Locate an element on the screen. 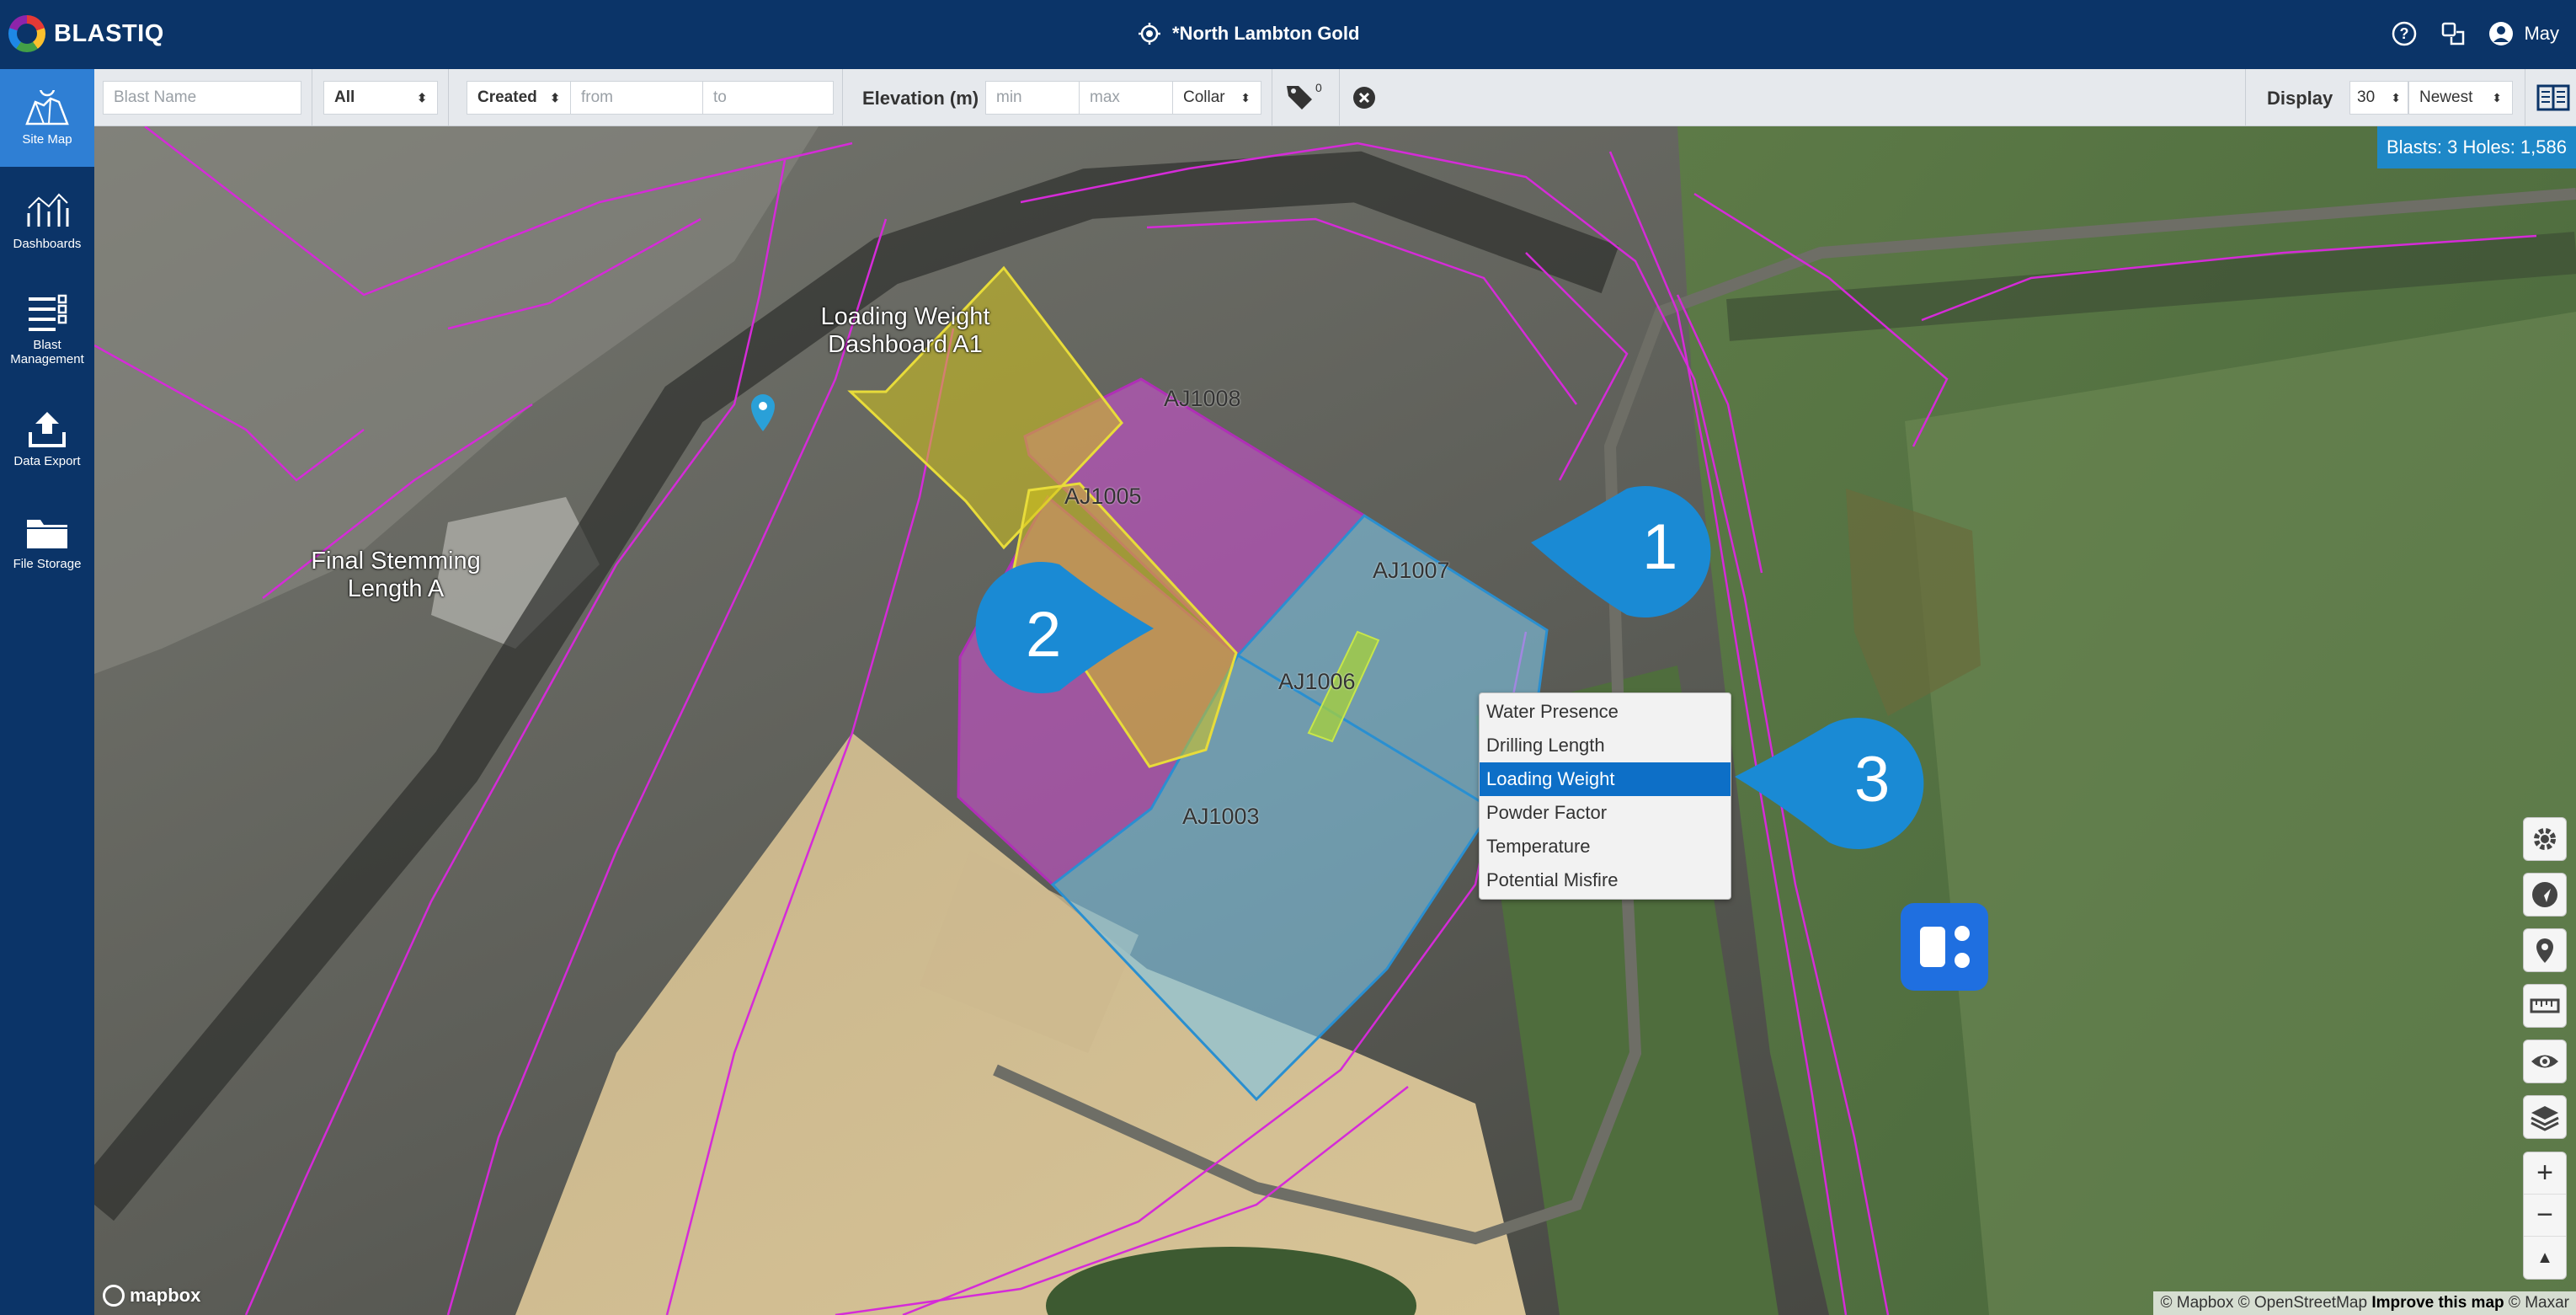 This screenshot has height=1315, width=2576. user-menu: May is located at coordinates (2523, 33).